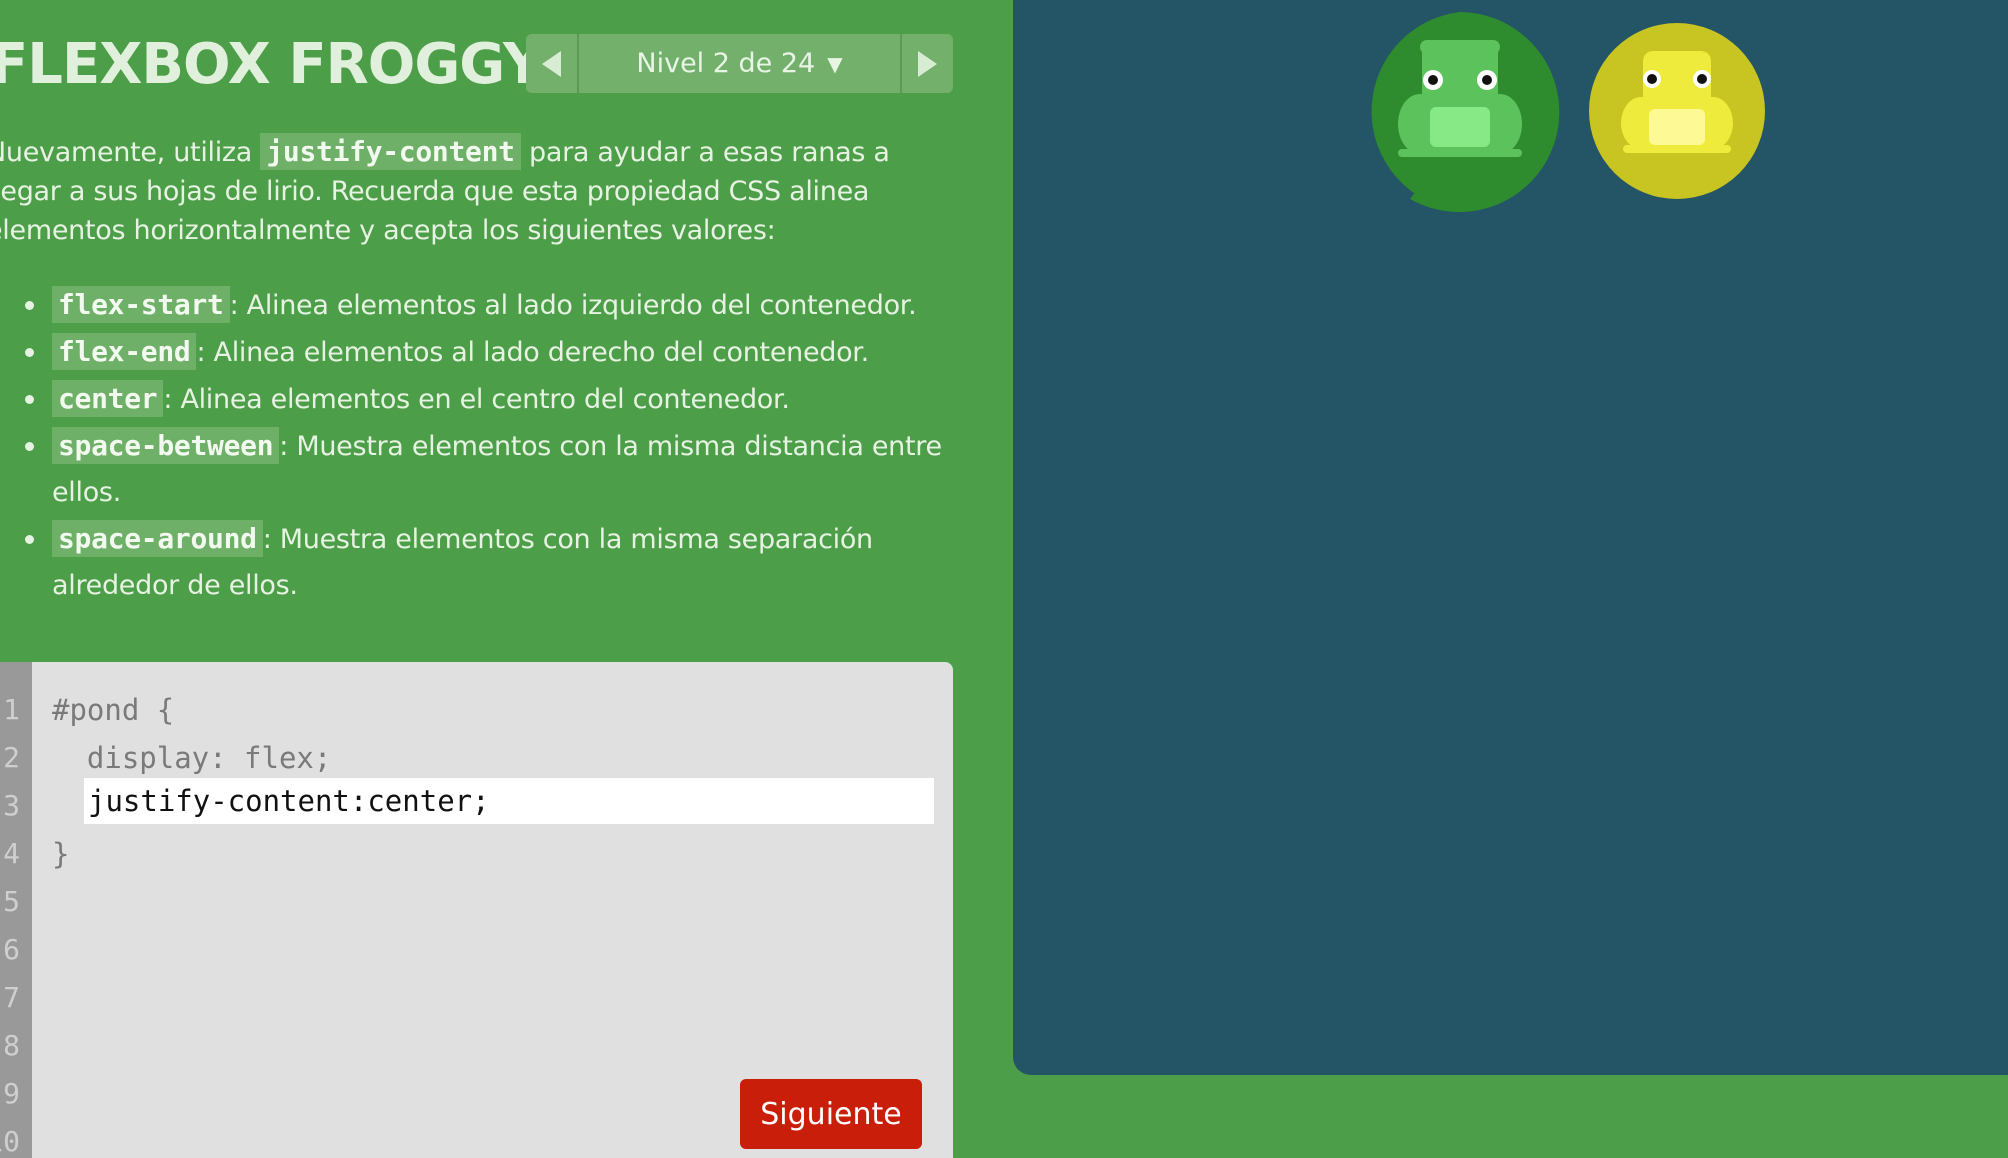 The width and height of the screenshot is (2008, 1158). I want to click on arrow-right-icon, so click(927, 63).